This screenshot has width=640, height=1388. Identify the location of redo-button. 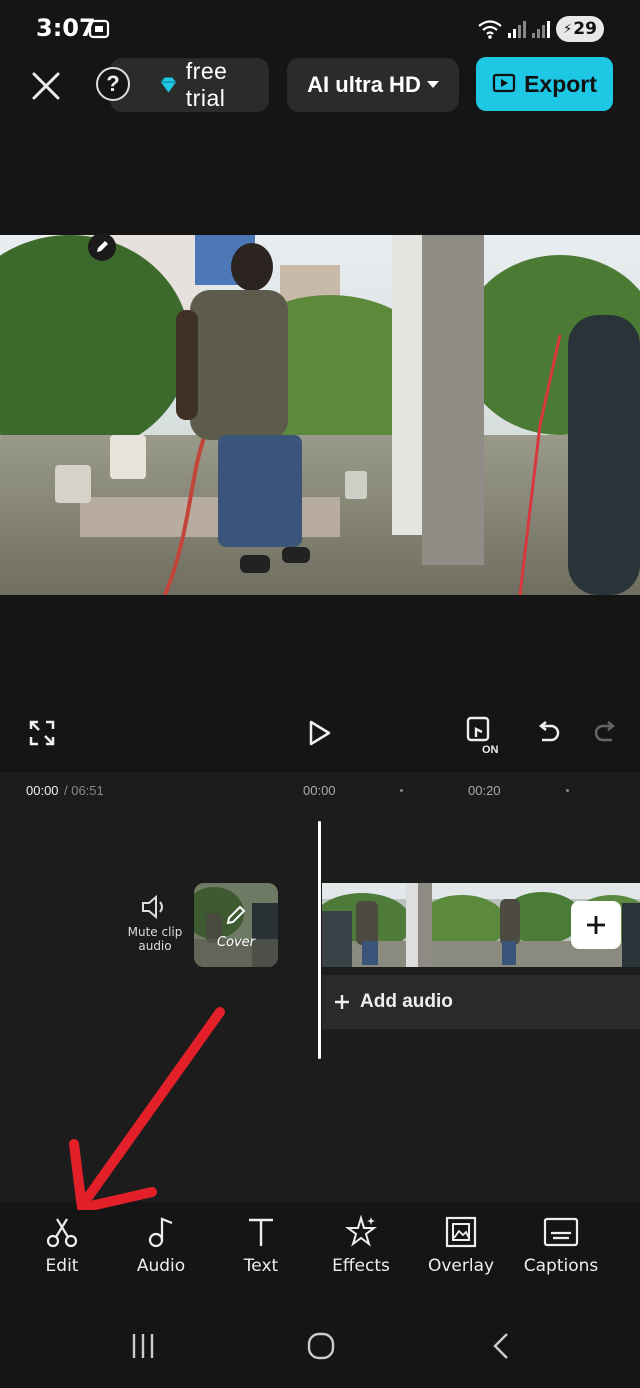
(606, 733).